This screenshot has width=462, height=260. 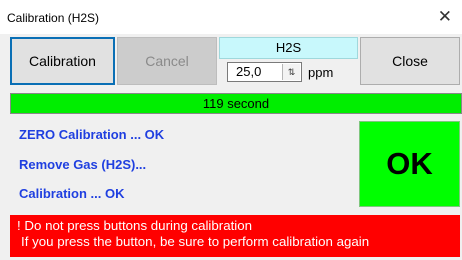 What do you see at coordinates (72, 193) in the screenshot?
I see `status-calibration: Calibration ... OK` at bounding box center [72, 193].